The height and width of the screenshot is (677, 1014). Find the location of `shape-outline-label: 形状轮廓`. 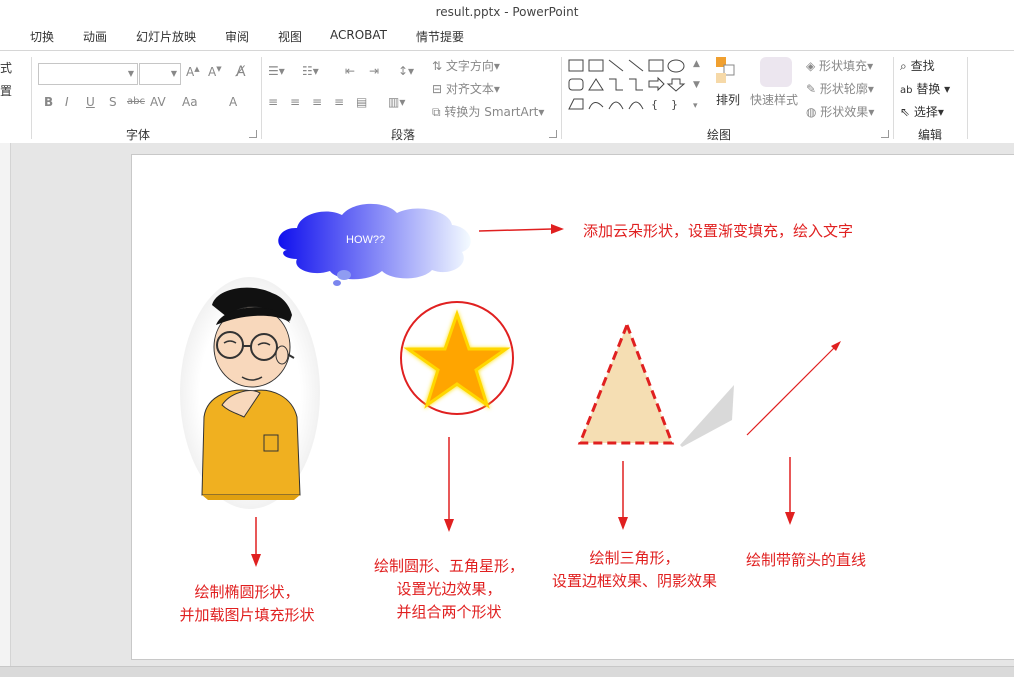

shape-outline-label: 形状轮廓 is located at coordinates (843, 89).